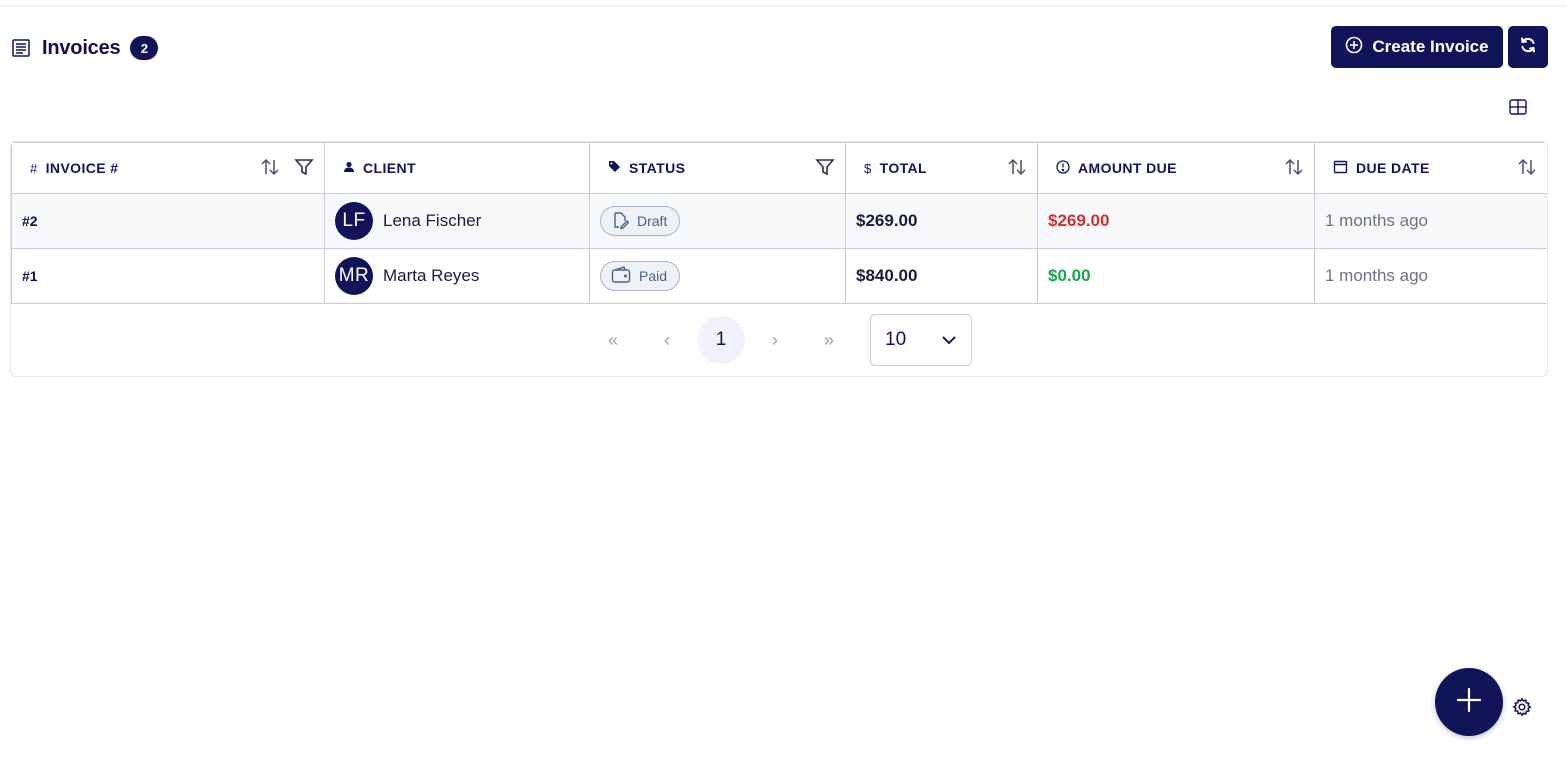 This screenshot has width=1567, height=757. Describe the element at coordinates (34, 168) in the screenshot. I see `hash-icon: #` at that location.